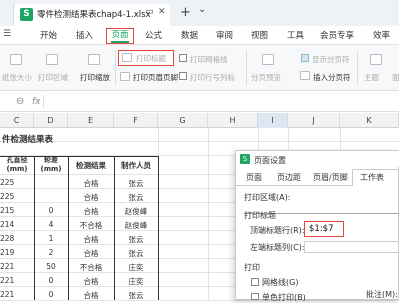  Describe the element at coordinates (136, 120) in the screenshot. I see `column-header-f: F` at that location.